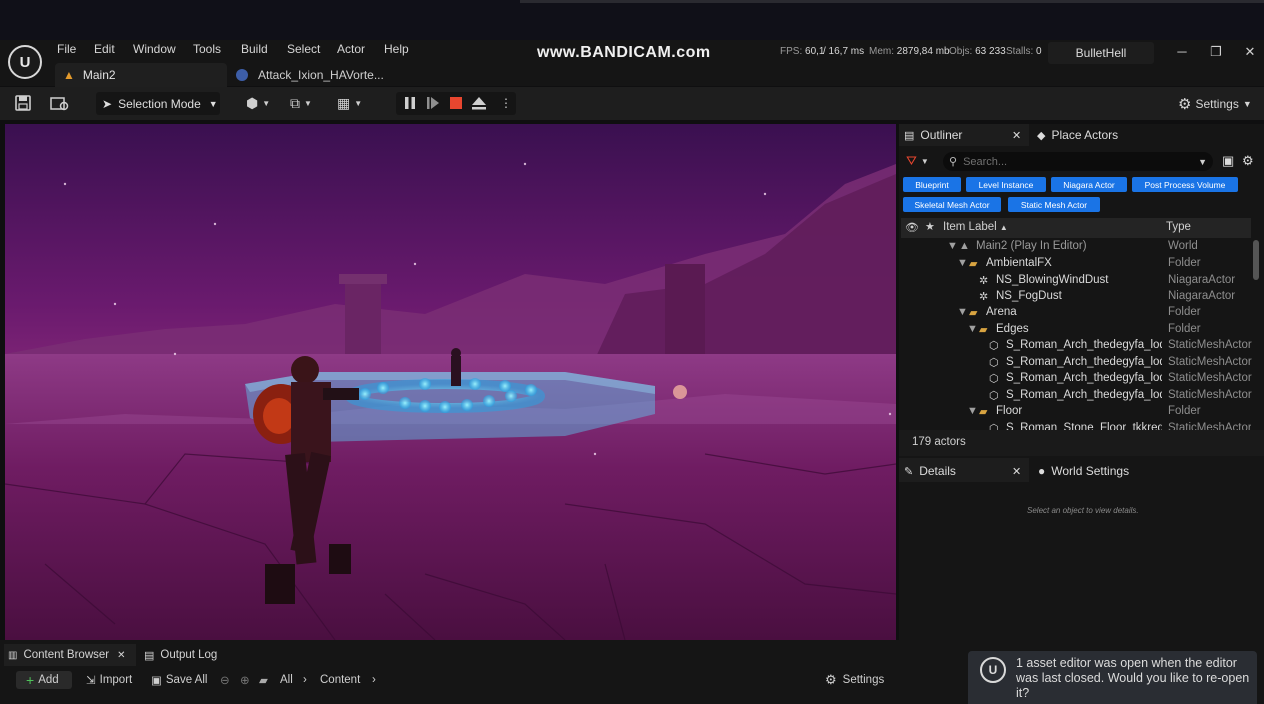 Image resolution: width=1264 pixels, height=704 pixels. Describe the element at coordinates (456, 103) in the screenshot. I see `stop-icon` at that location.